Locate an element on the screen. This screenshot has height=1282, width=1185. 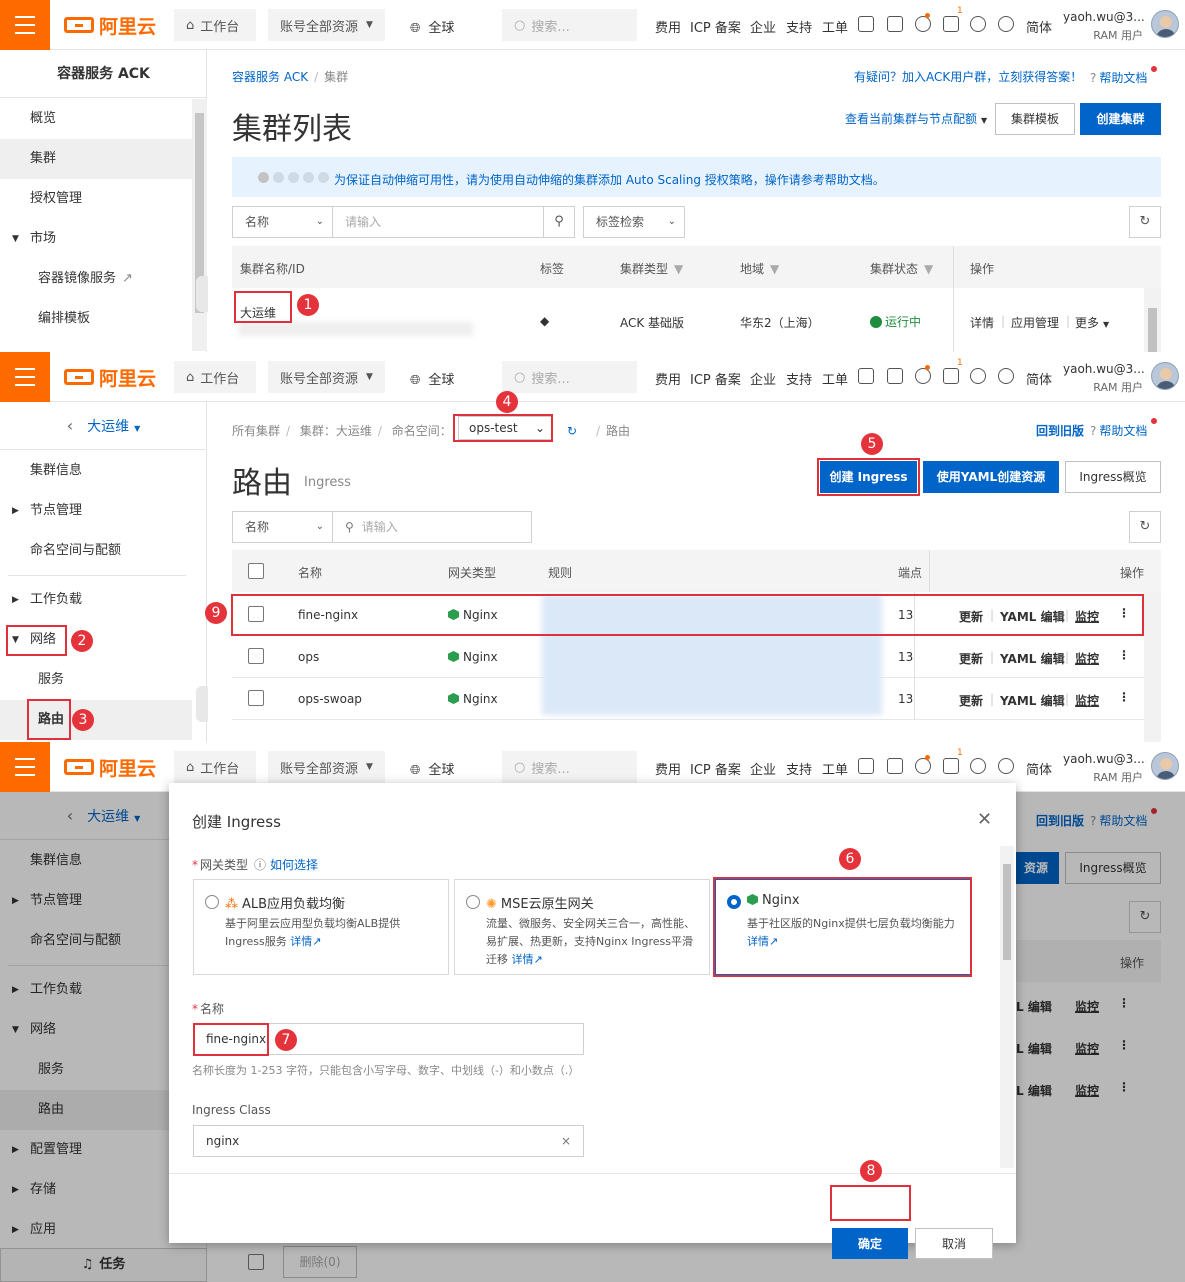
back-to-old-version-link: 回到旧版 is located at coordinates (1060, 430).